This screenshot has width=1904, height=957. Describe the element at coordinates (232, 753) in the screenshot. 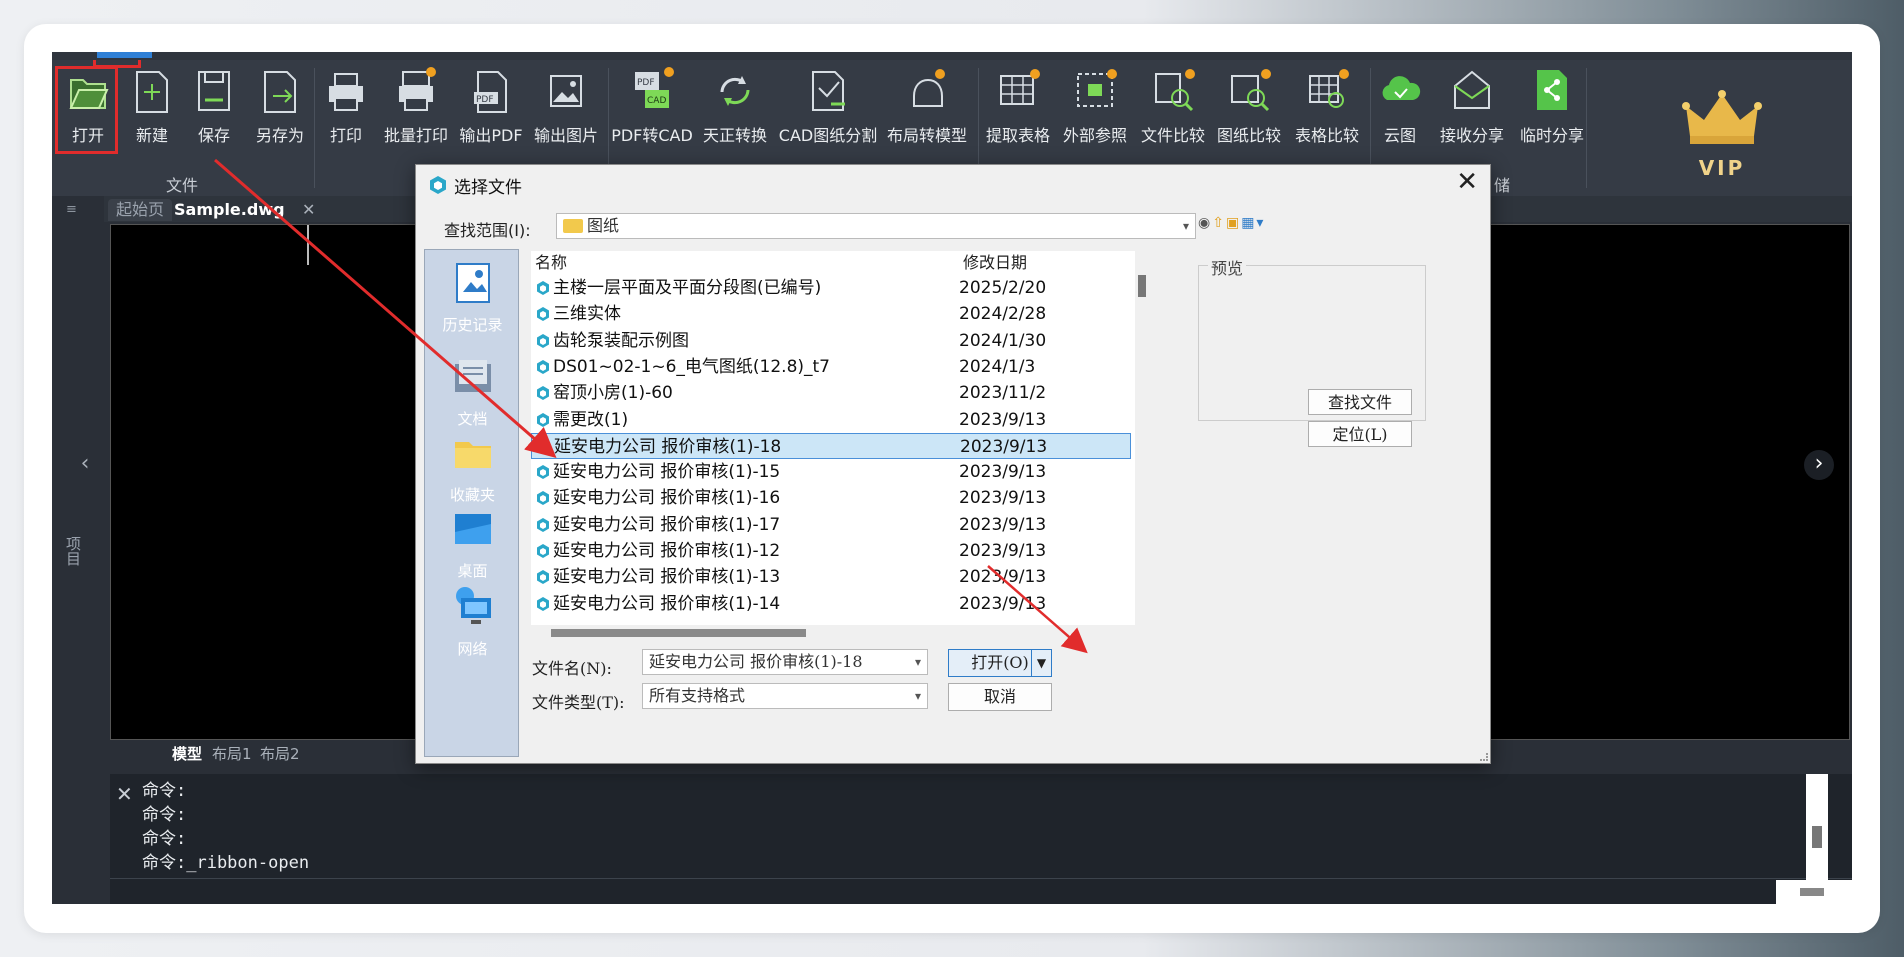

I see `tab-layout1: 布局1` at that location.